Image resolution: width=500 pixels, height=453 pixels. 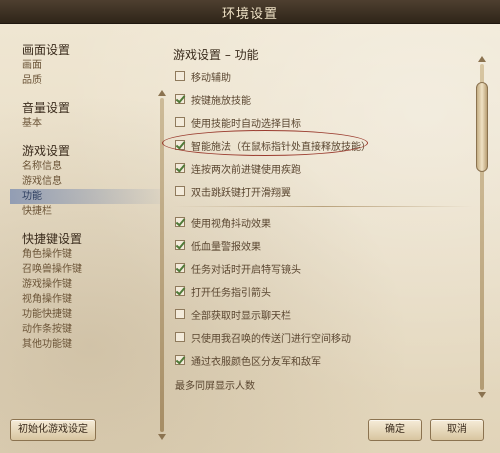 What do you see at coordinates (85, 269) in the screenshot?
I see `nav-item-summon-keys: 召唤兽操作键` at bounding box center [85, 269].